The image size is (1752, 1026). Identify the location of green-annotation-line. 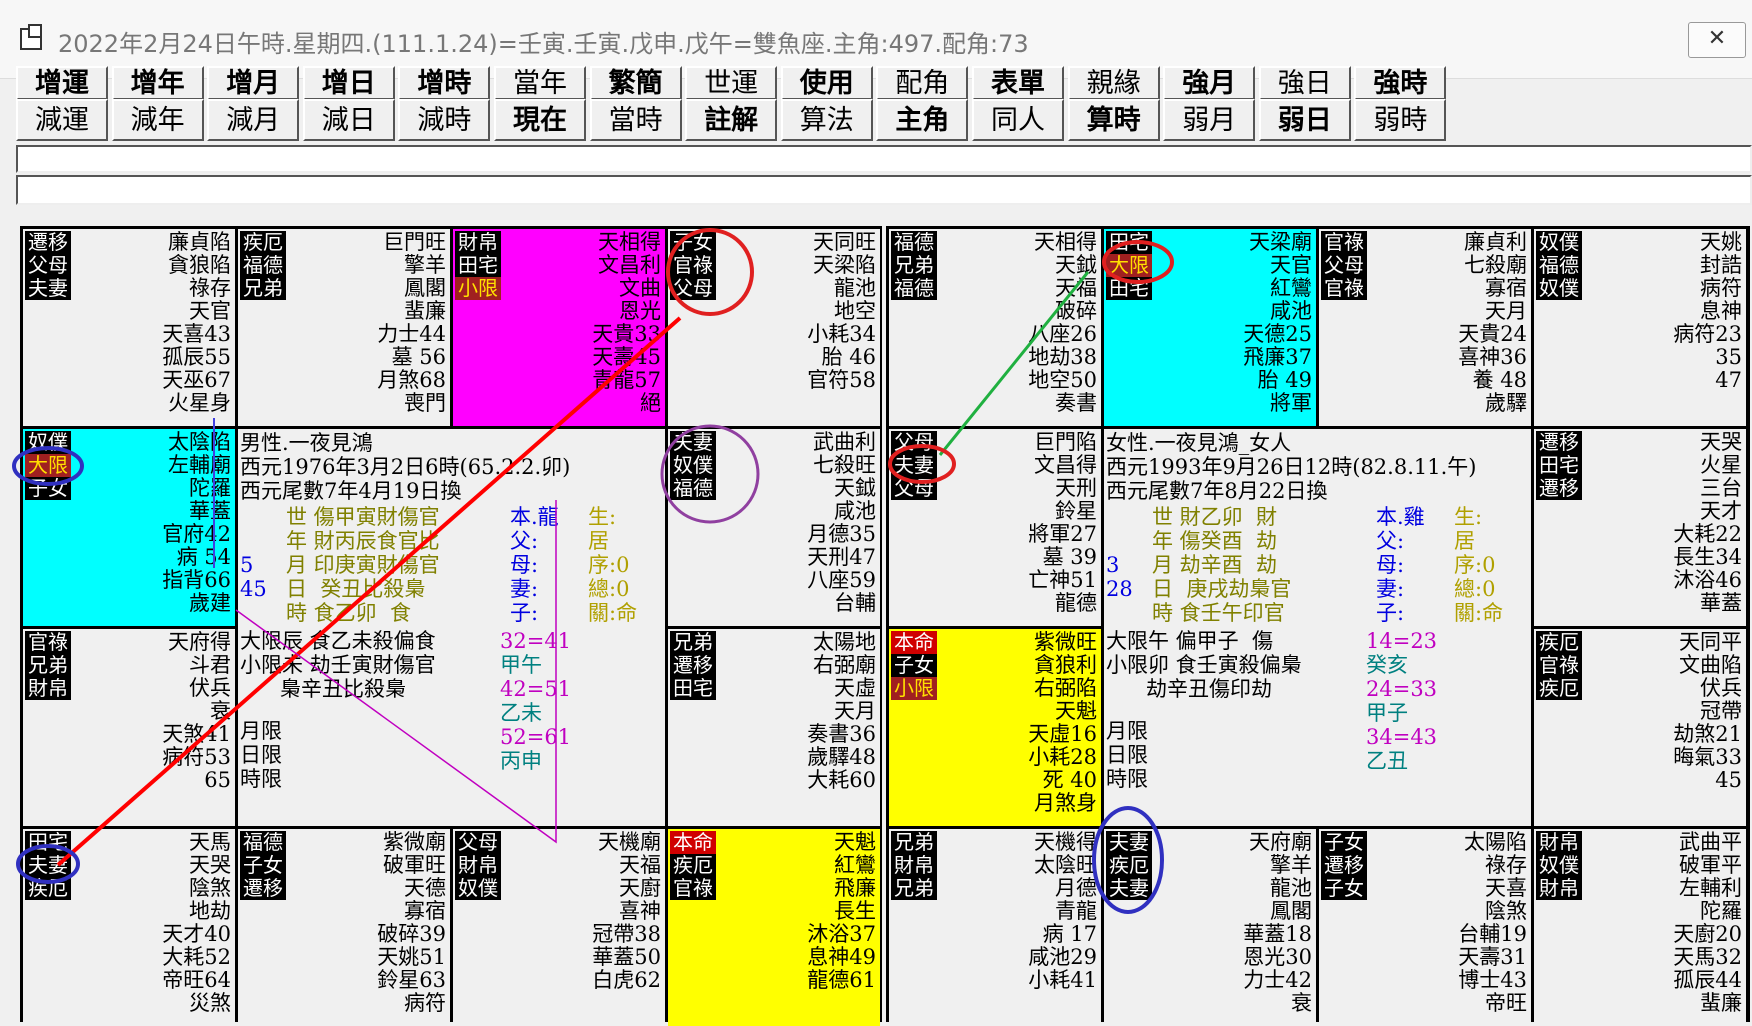
(1014, 363).